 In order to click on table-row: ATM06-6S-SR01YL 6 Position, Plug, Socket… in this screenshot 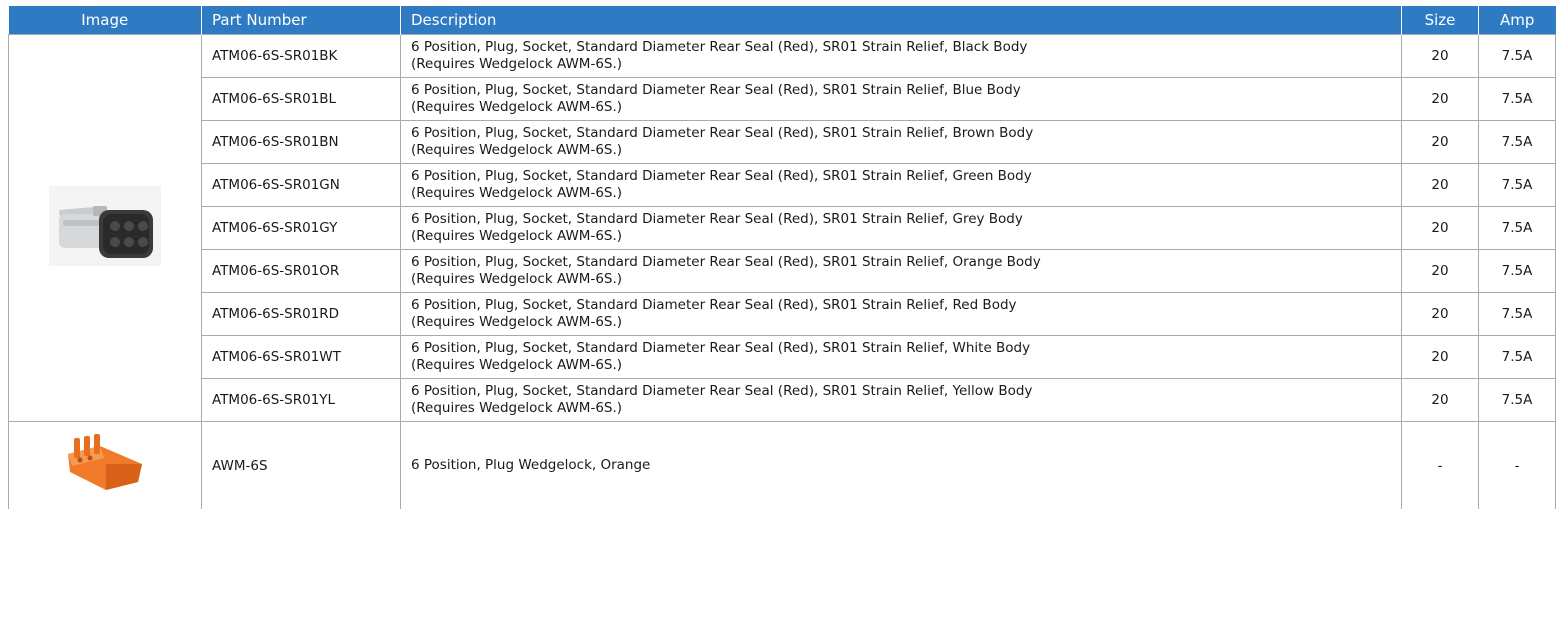, I will do `click(782, 400)`.